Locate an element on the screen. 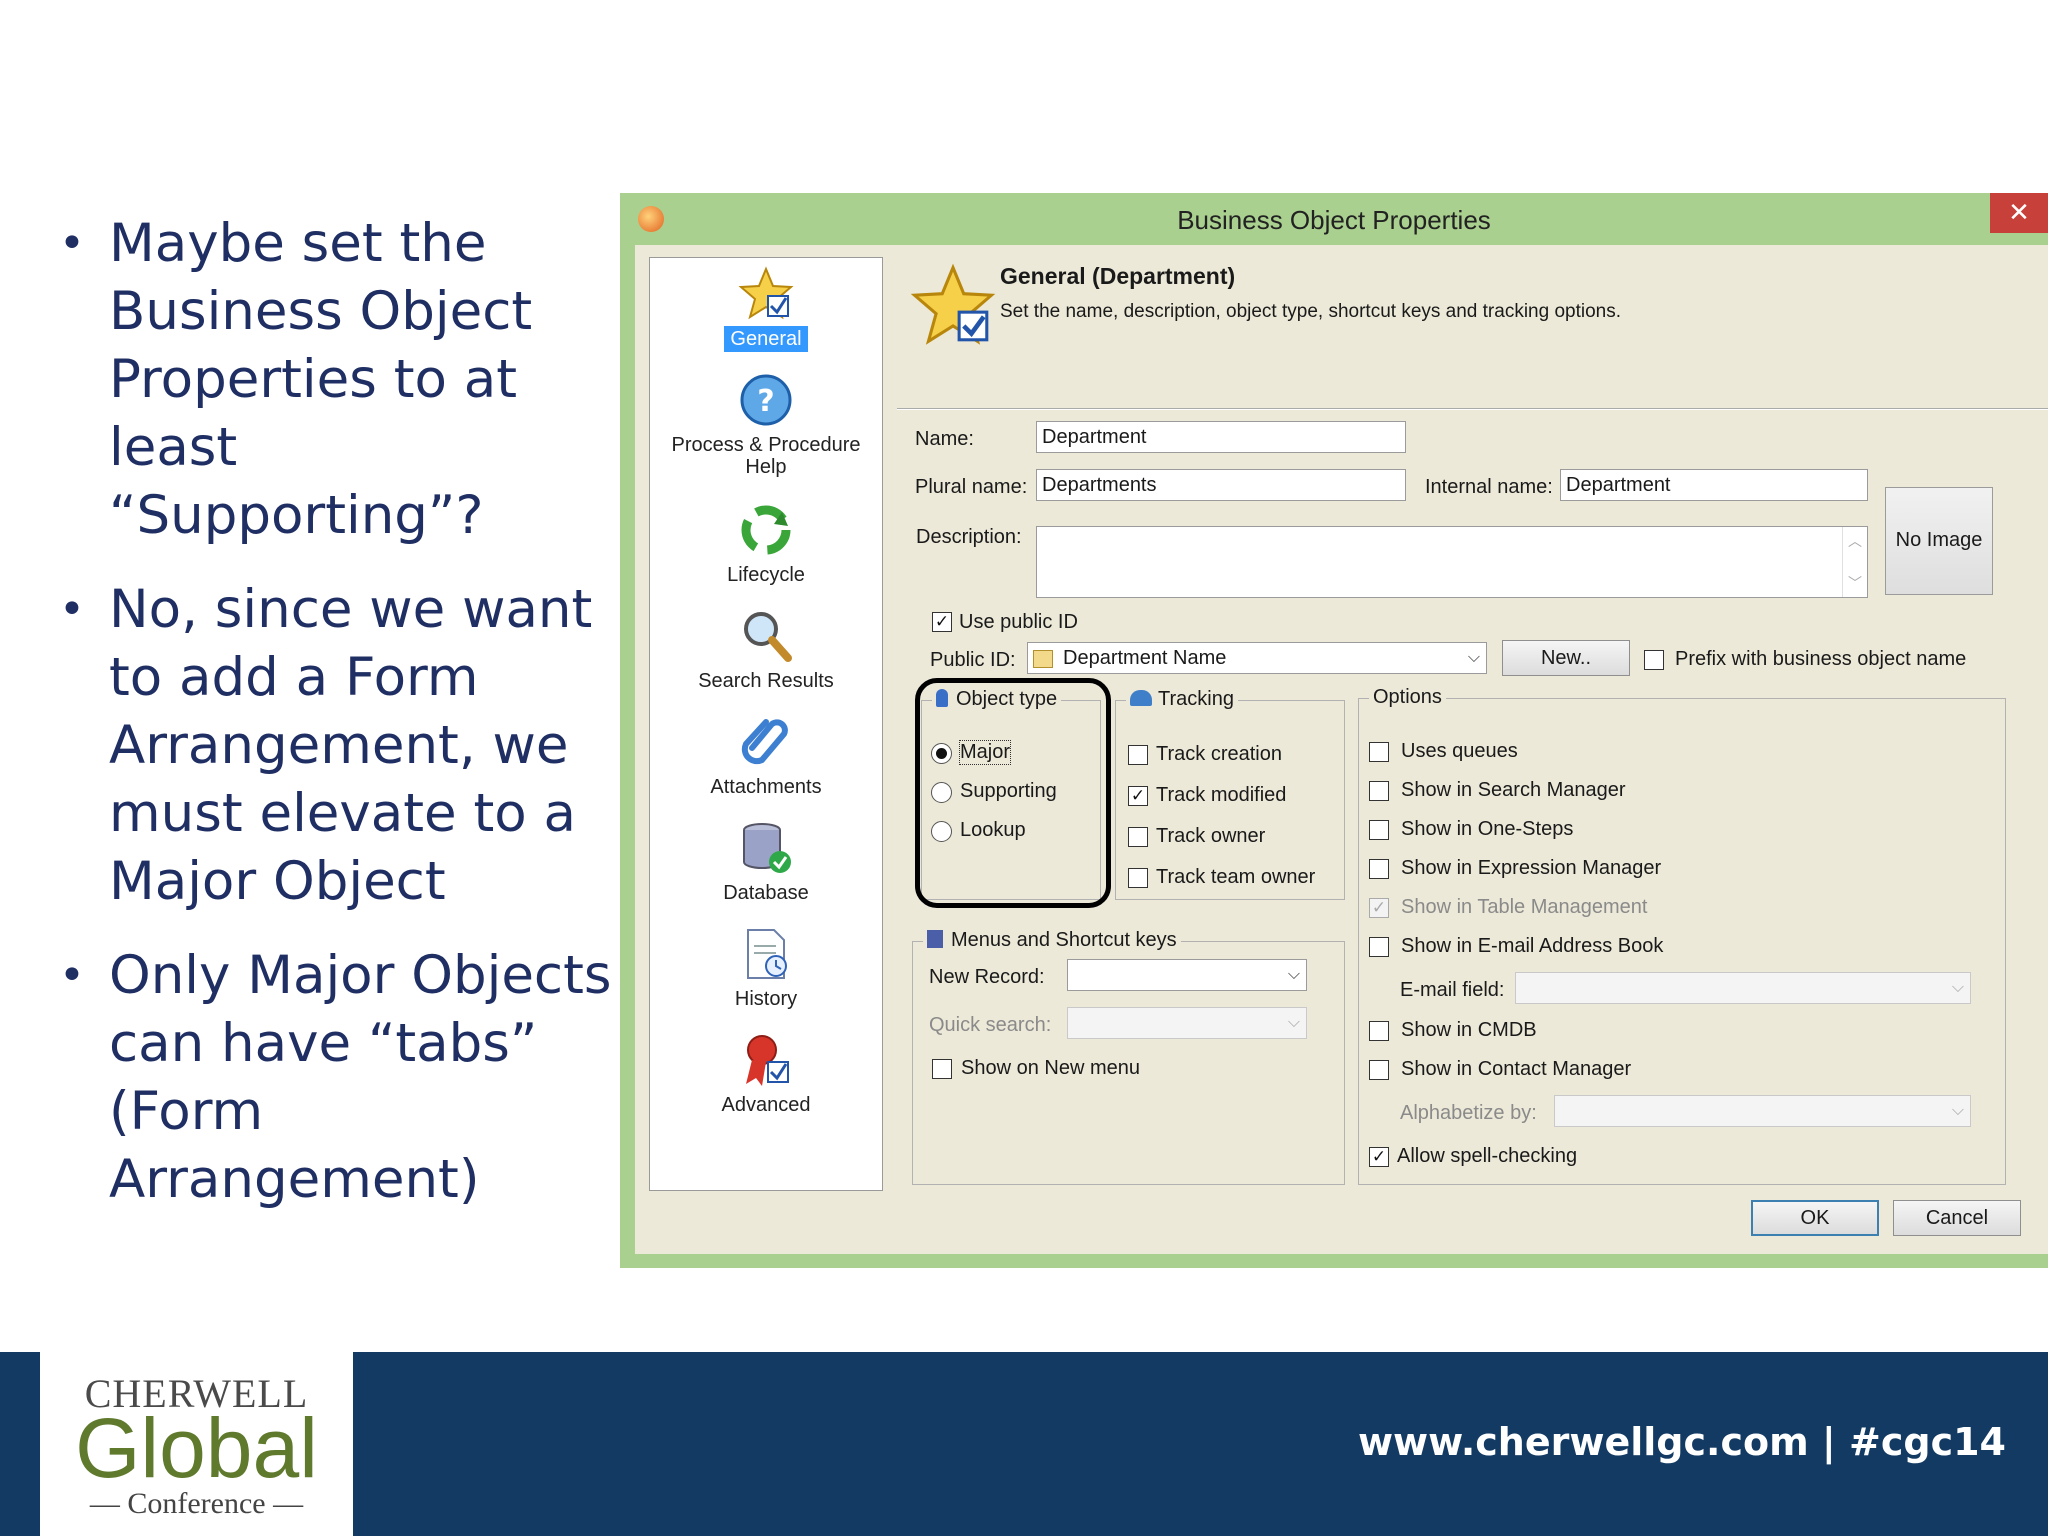  show-expression-manager-label: Show in Expression Manager is located at coordinates (1531, 868).